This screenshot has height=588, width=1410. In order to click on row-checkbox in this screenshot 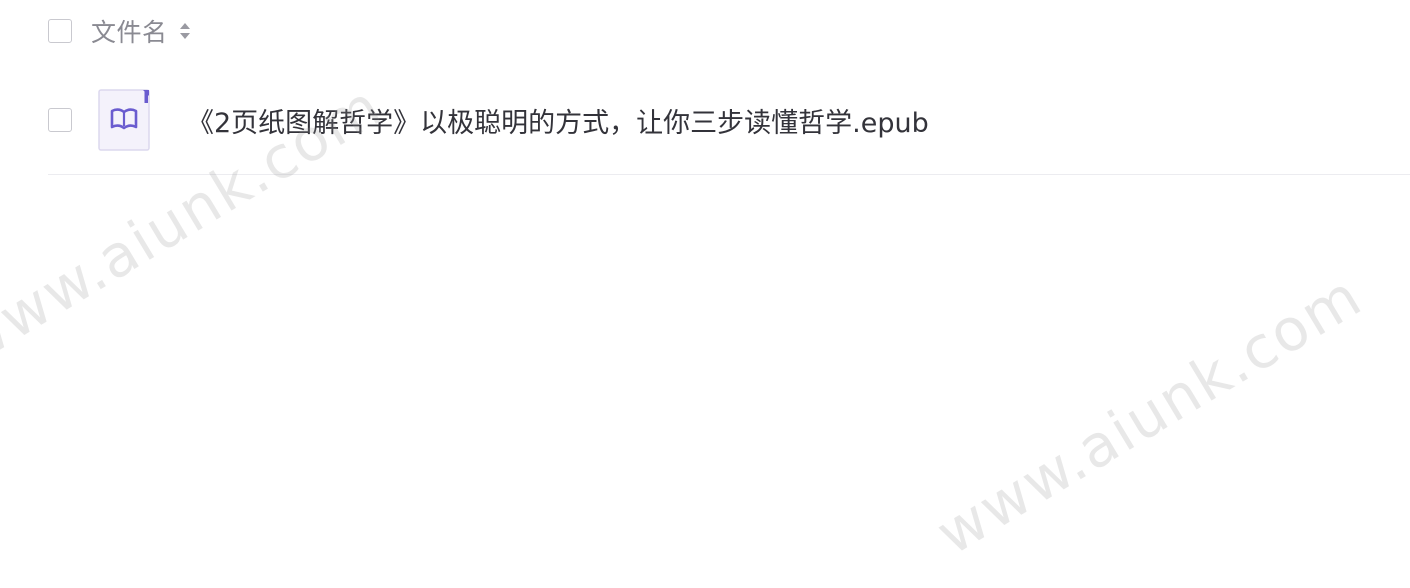, I will do `click(60, 120)`.